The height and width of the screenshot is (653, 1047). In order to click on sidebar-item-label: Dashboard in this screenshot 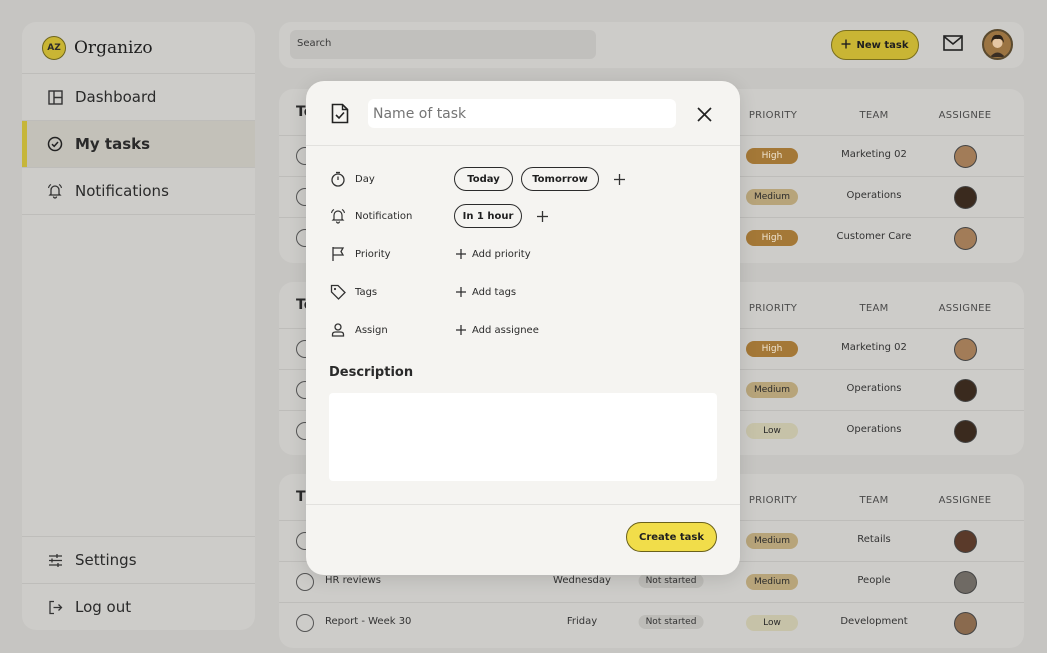, I will do `click(116, 97)`.